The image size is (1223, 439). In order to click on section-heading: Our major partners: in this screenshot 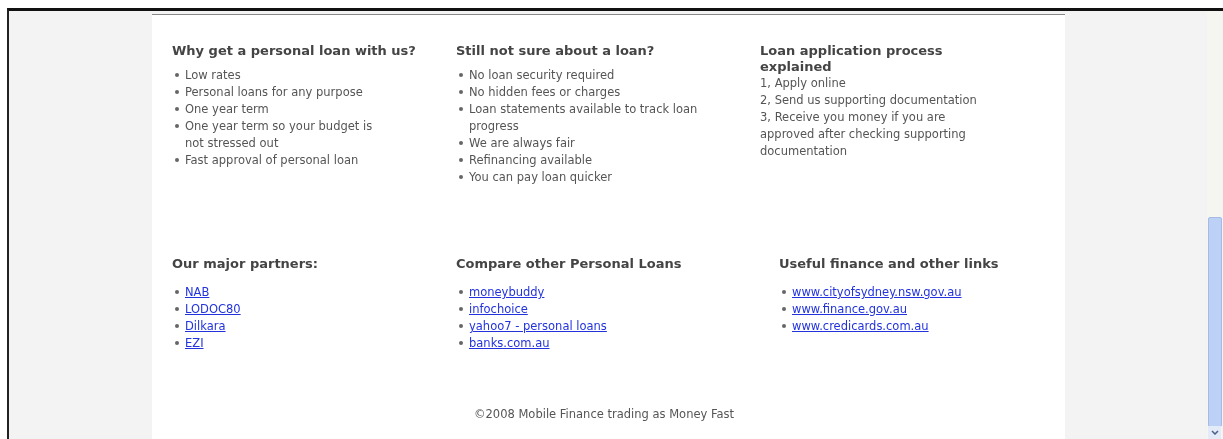, I will do `click(245, 264)`.